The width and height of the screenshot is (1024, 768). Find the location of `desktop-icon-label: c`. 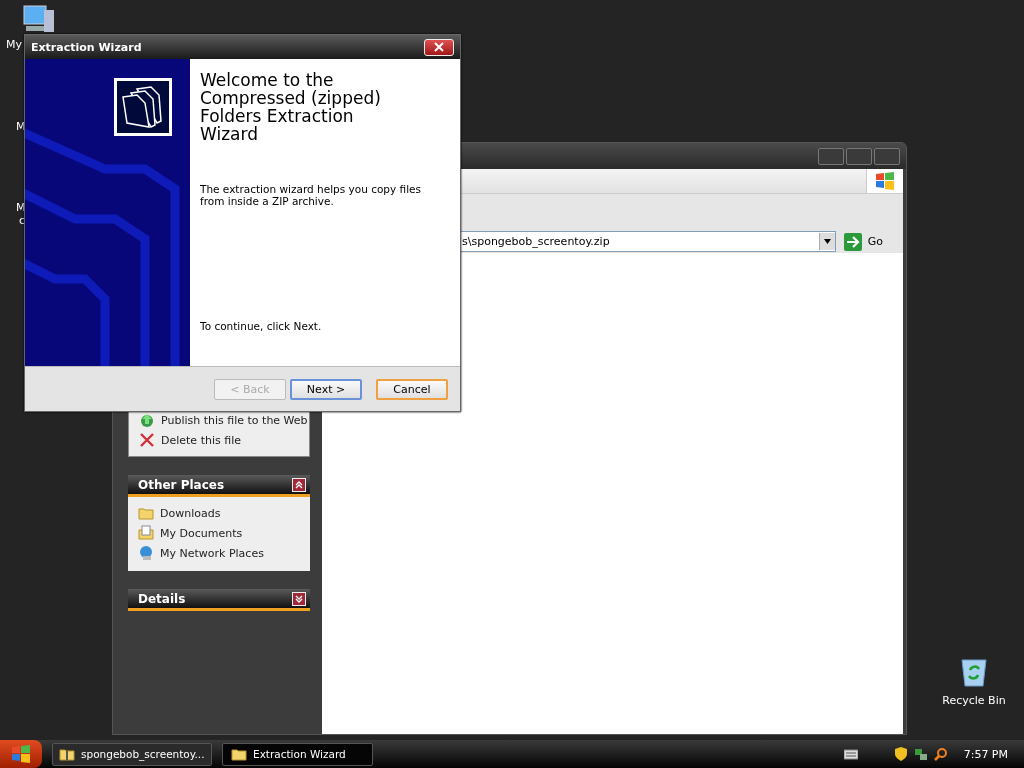

desktop-icon-label: c is located at coordinates (22, 220).